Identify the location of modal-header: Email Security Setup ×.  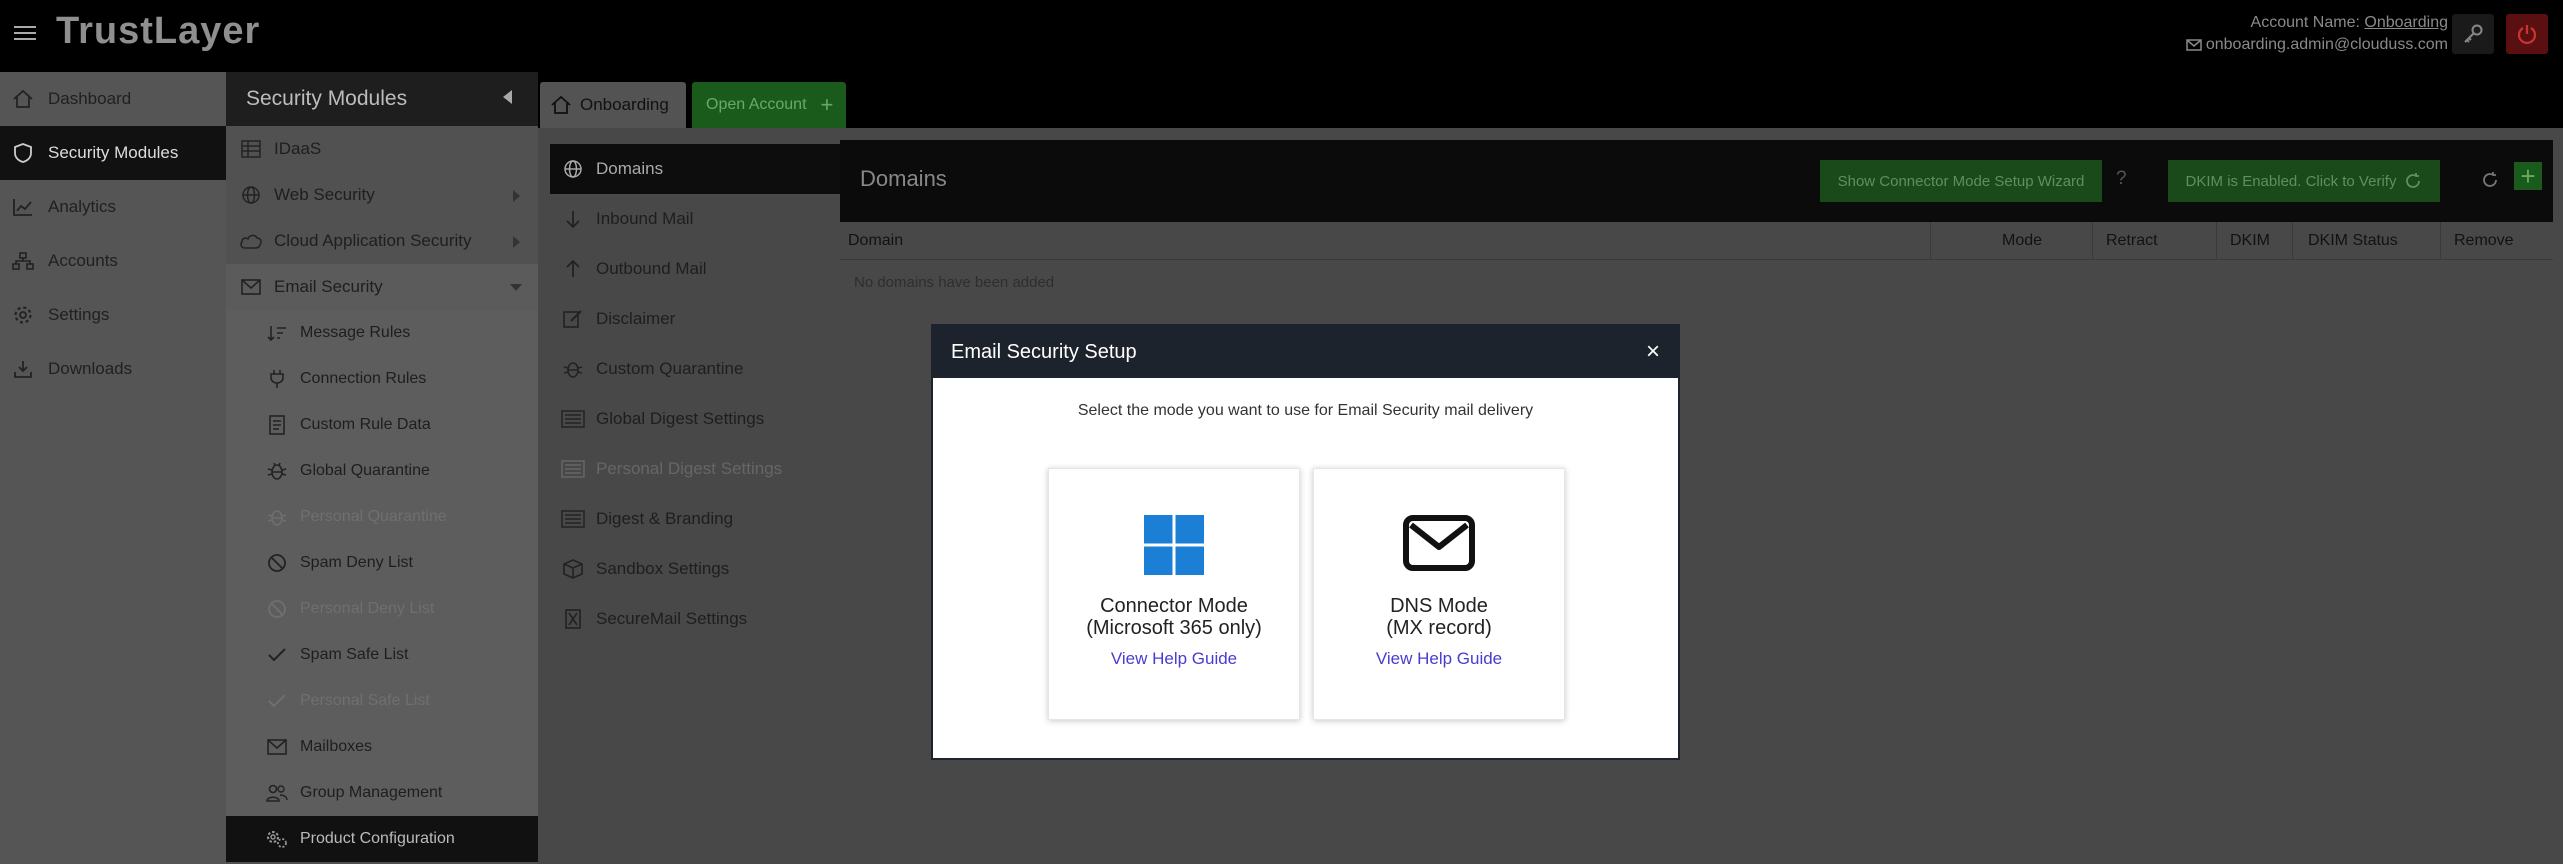
(1305, 352).